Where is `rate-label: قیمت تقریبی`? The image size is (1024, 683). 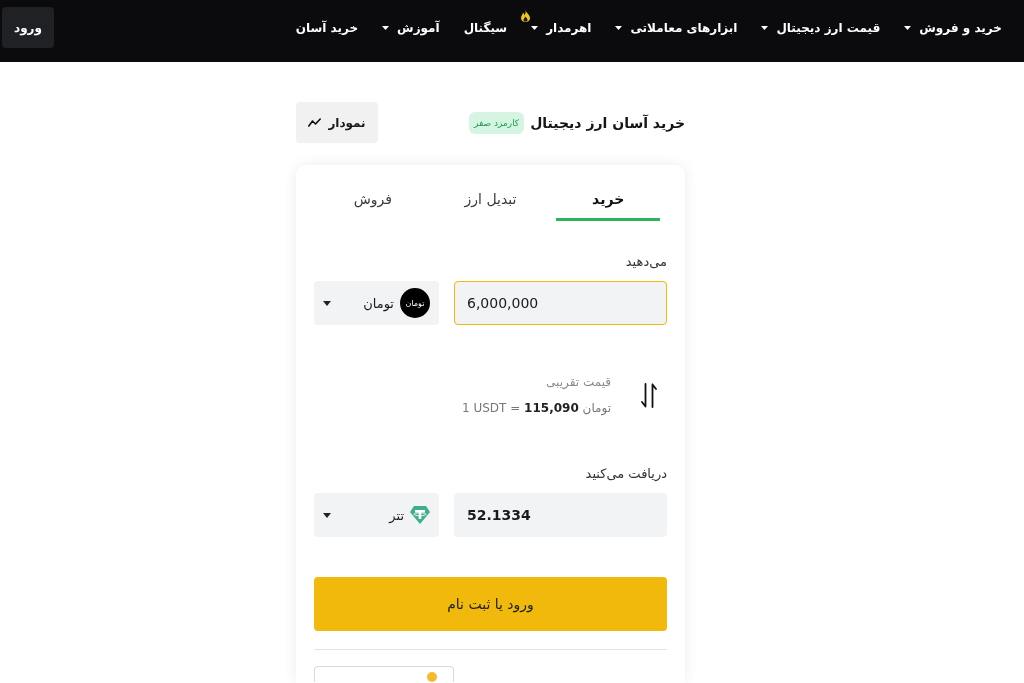 rate-label: قیمت تقریبی is located at coordinates (578, 382).